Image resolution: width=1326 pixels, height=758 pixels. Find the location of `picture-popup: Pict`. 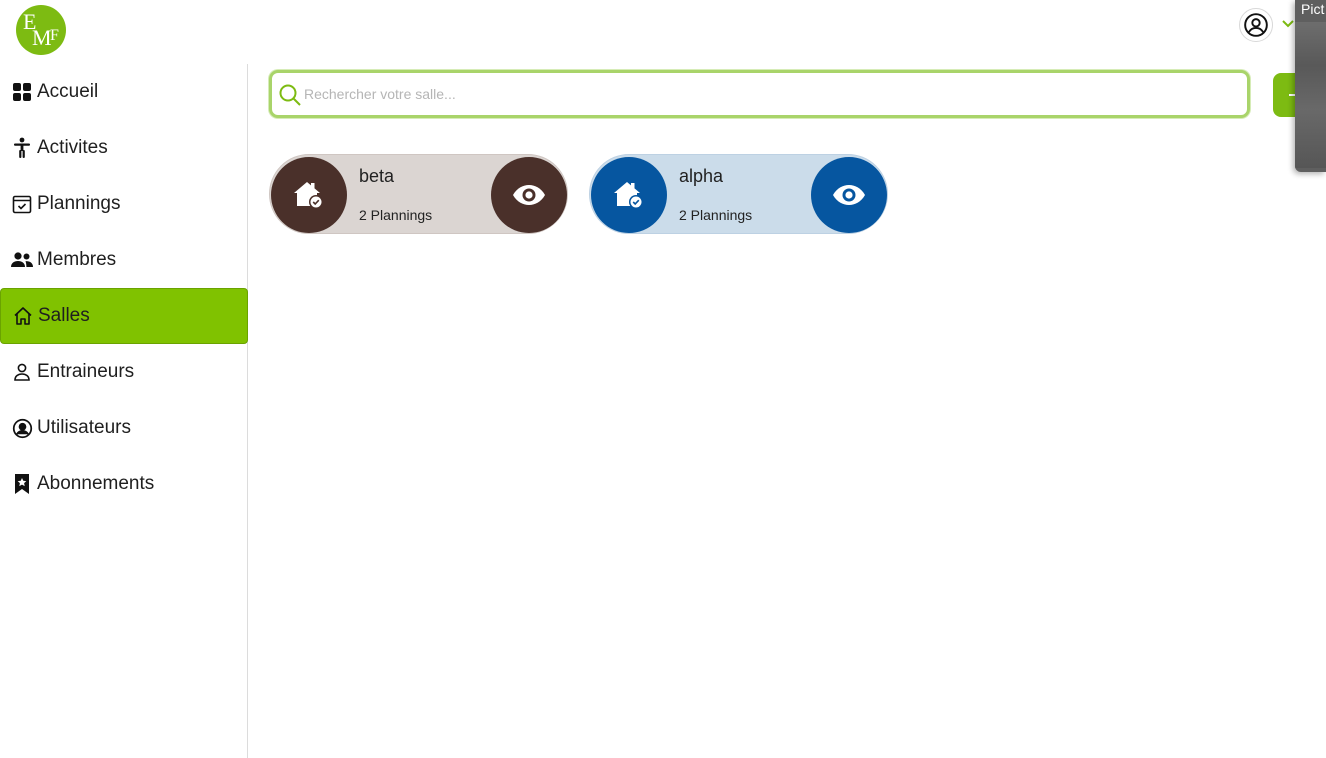

picture-popup: Pict is located at coordinates (1310, 86).